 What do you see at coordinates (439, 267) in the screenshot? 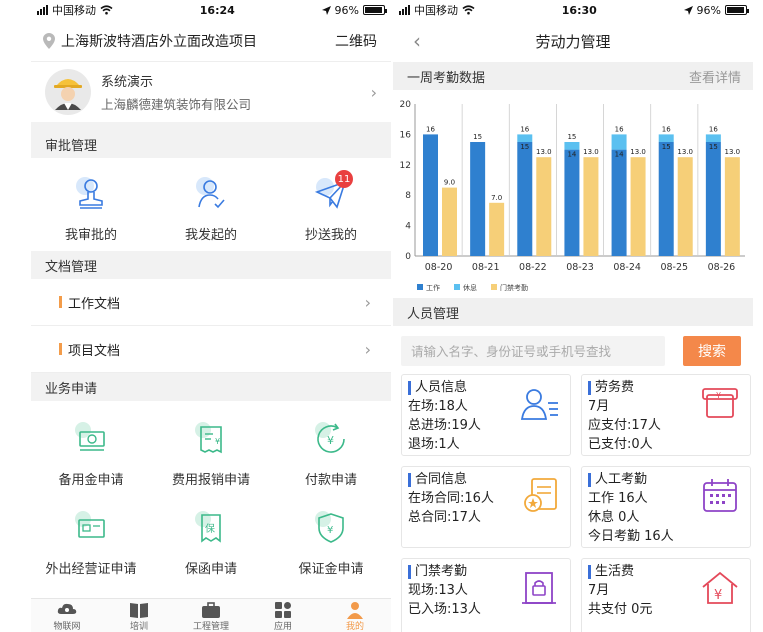
I see `x-tick-label: 08-20` at bounding box center [439, 267].